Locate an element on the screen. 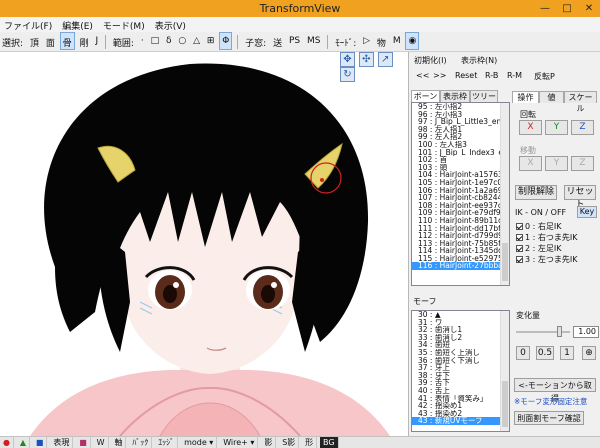 Image resolution: width=600 pixels, height=448 pixels. morph-list-scrollbar is located at coordinates (504, 371).